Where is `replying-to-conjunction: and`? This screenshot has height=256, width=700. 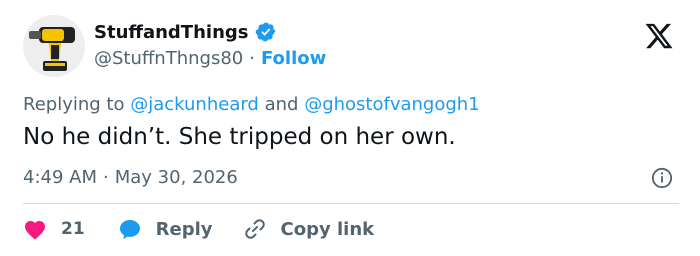 replying-to-conjunction: and is located at coordinates (281, 104).